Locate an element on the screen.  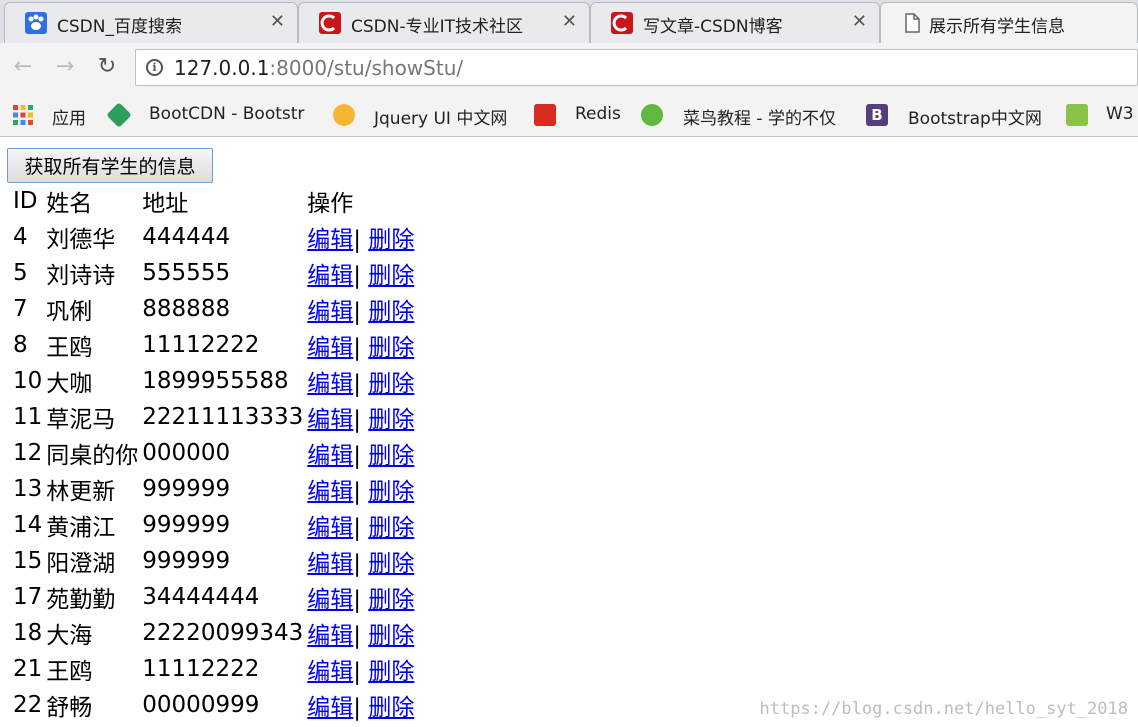
csdn-logo-icon is located at coordinates (622, 23).